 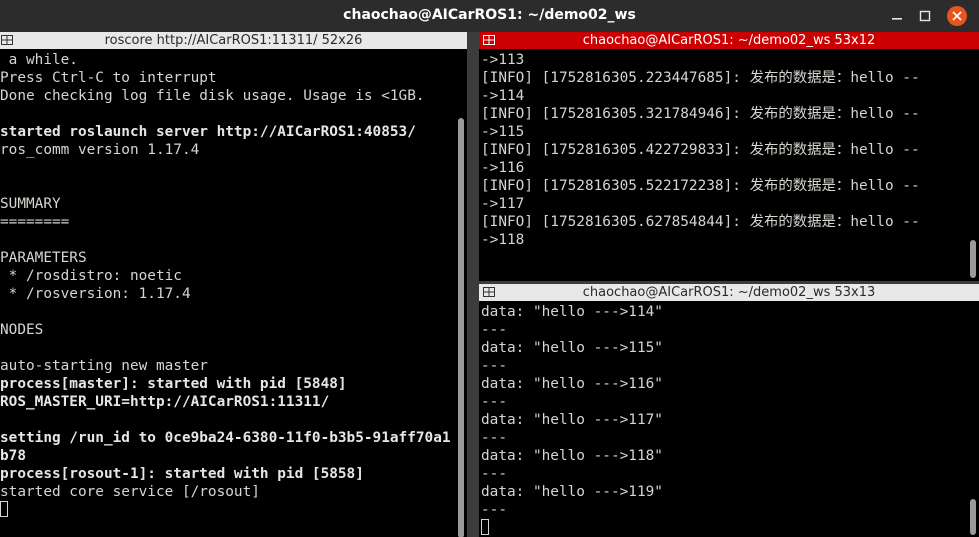 I want to click on terminal-line: ROS_MASTER_URI=http://AICarROS1:11311/, so click(x=165, y=402).